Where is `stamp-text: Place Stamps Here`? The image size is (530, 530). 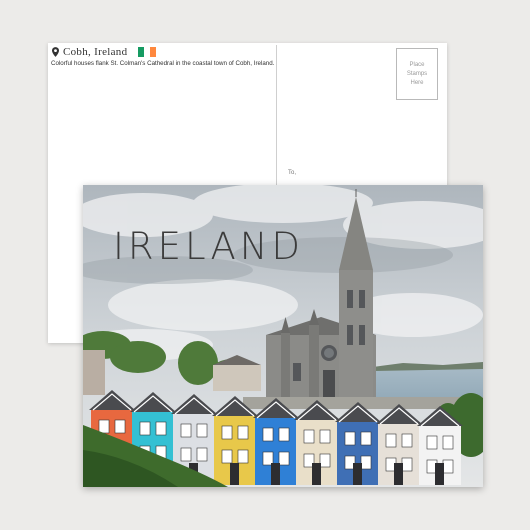 stamp-text: Place Stamps Here is located at coordinates (417, 73).